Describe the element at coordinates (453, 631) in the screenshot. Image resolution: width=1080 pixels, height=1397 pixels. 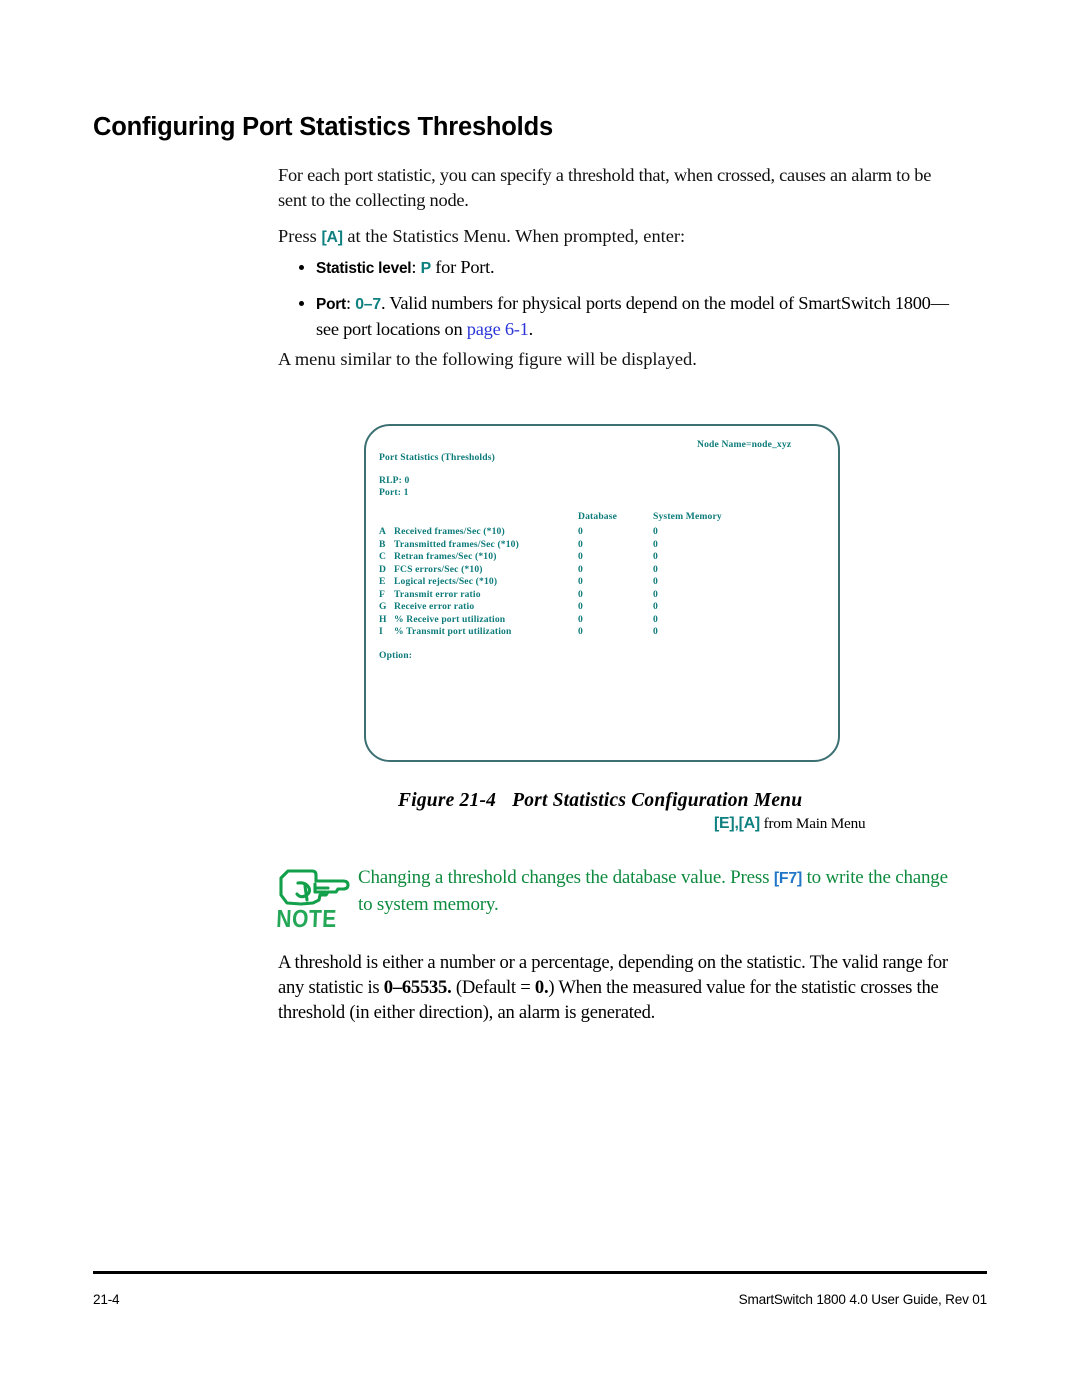
I see `row-label: % Transmit port utilization` at that location.